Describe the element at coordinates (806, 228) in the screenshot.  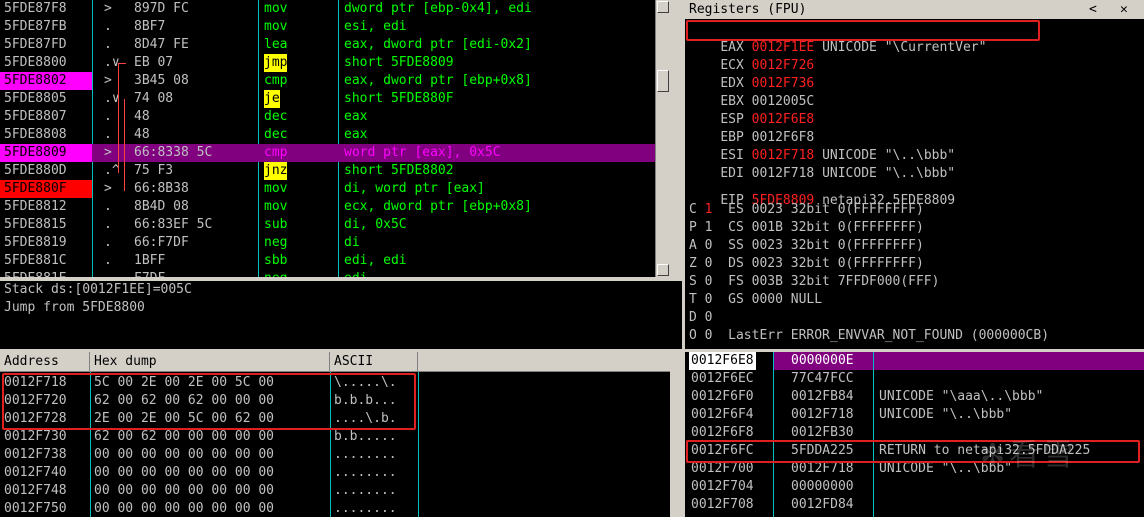
I see `flag-row: P 1 CS 001B 32bit 0(FFFFFFFF)` at that location.